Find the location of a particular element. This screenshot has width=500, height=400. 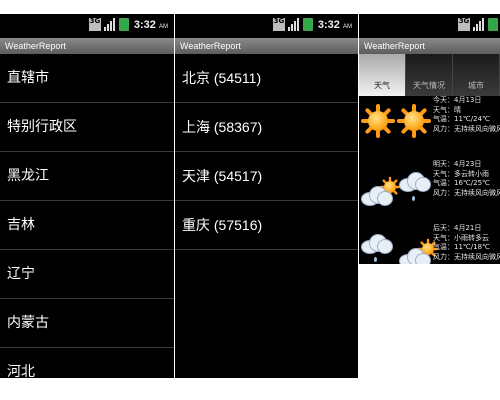

forecast-weather: 天气：晴 is located at coordinates (447, 109).